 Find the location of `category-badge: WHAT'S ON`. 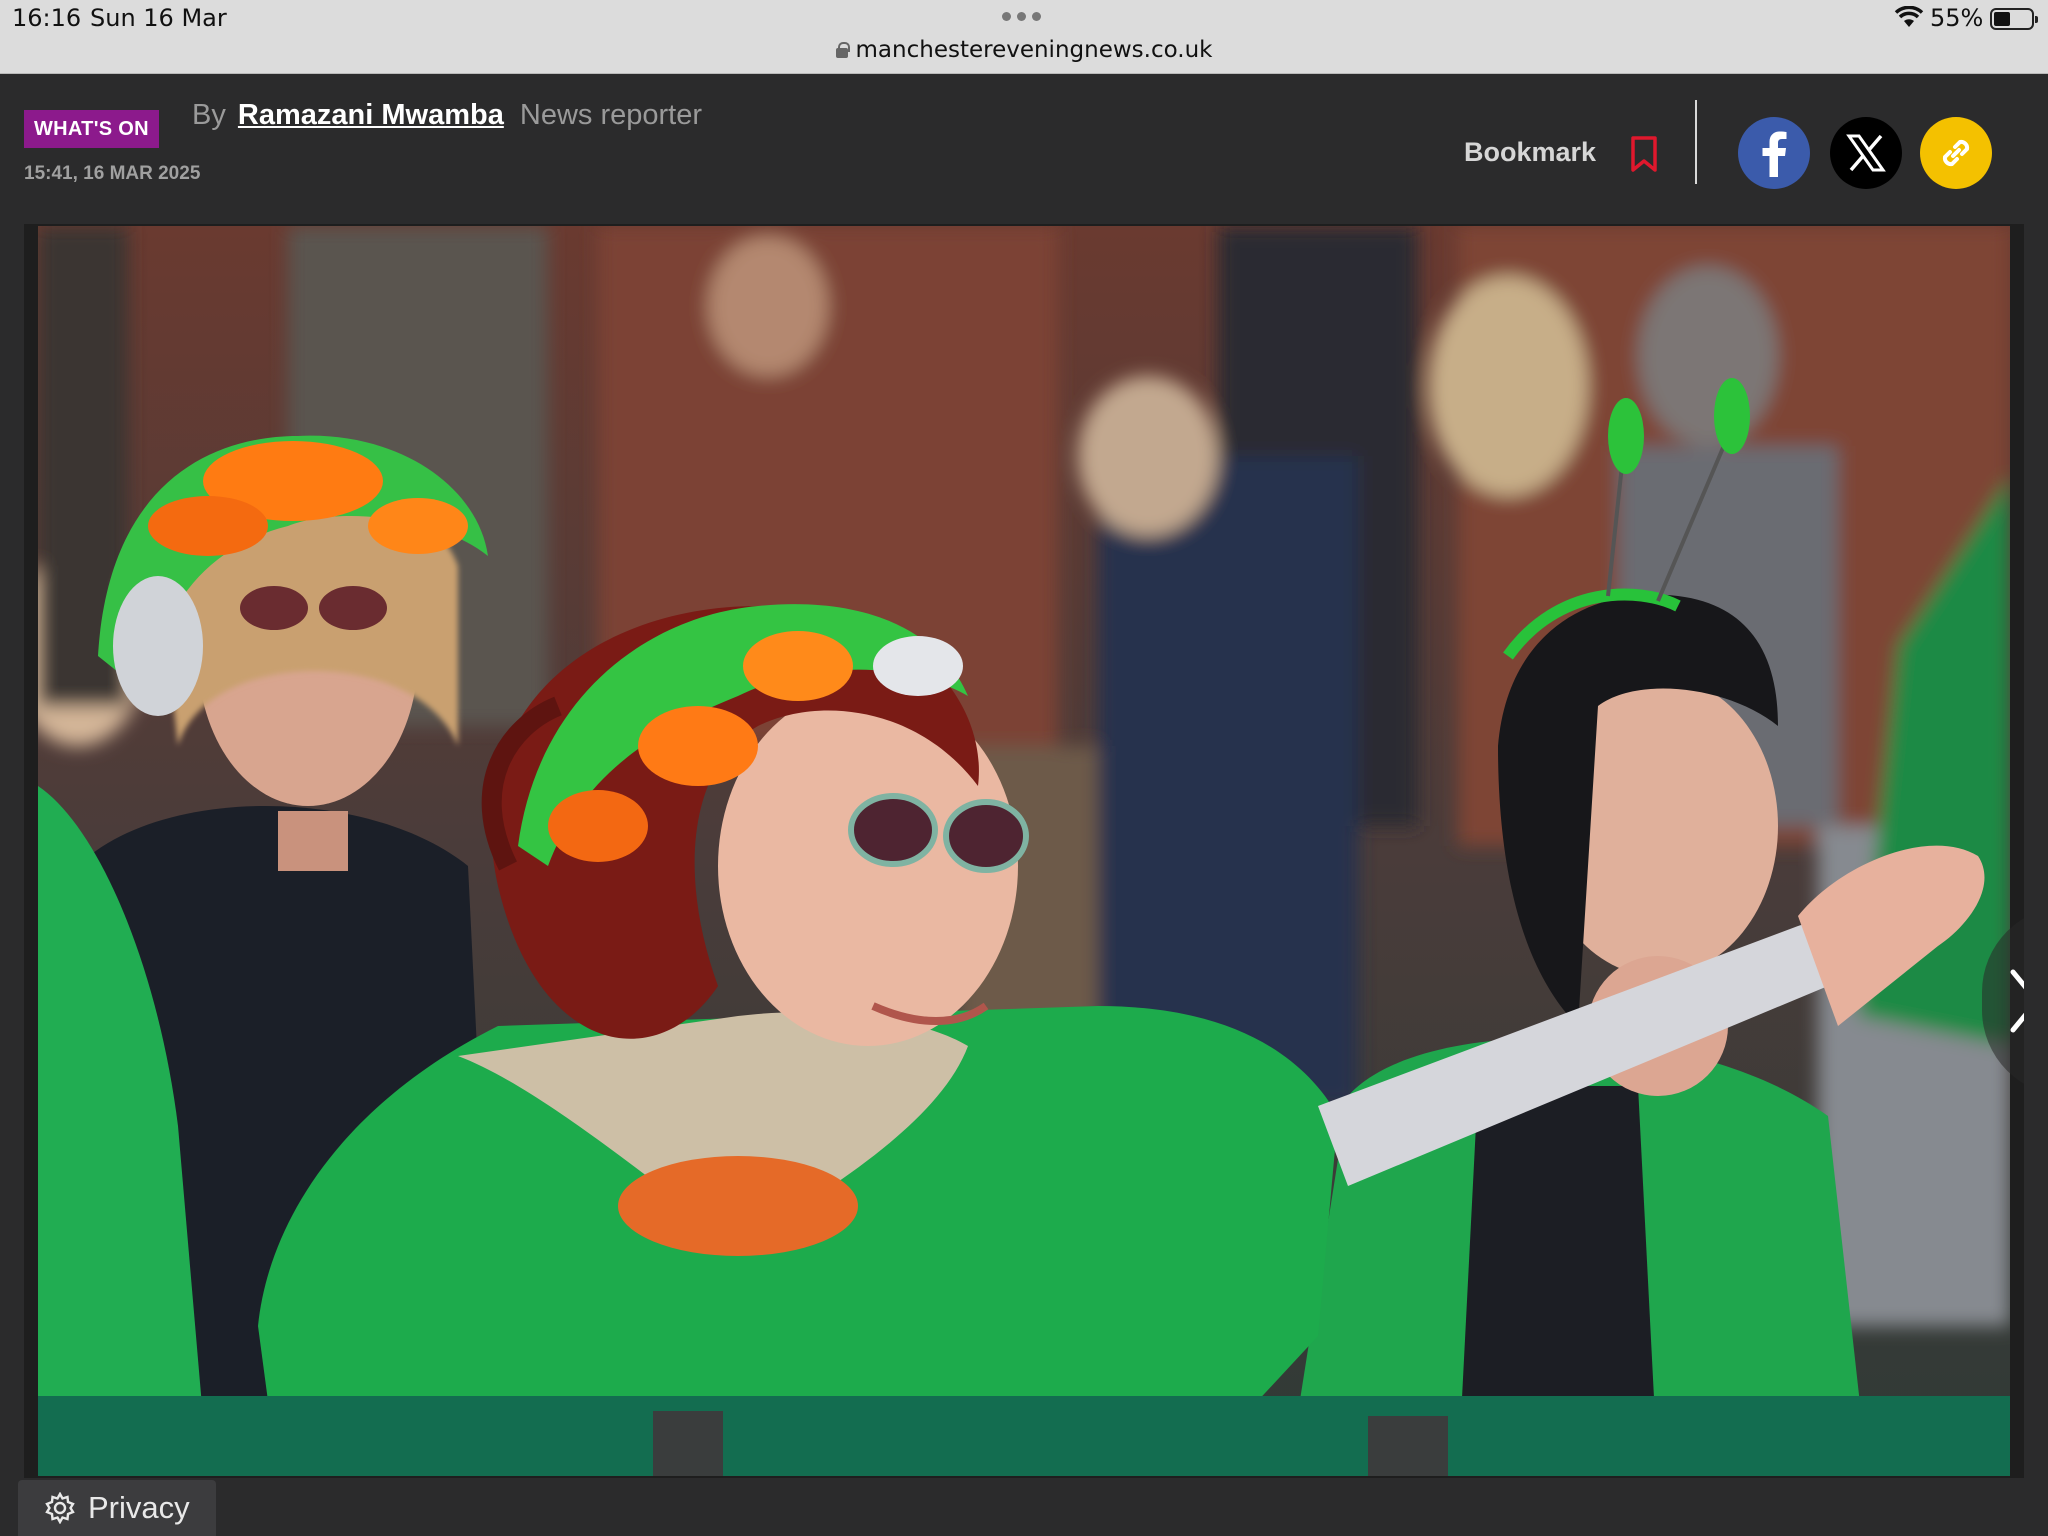

category-badge: WHAT'S ON is located at coordinates (91, 129).